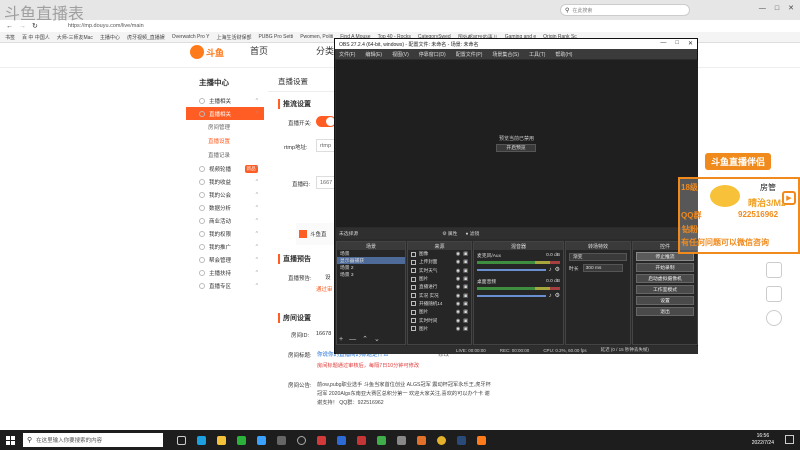  What do you see at coordinates (625, 10) in the screenshot?
I see `search-box: ⚲ 在此搜索` at bounding box center [625, 10].